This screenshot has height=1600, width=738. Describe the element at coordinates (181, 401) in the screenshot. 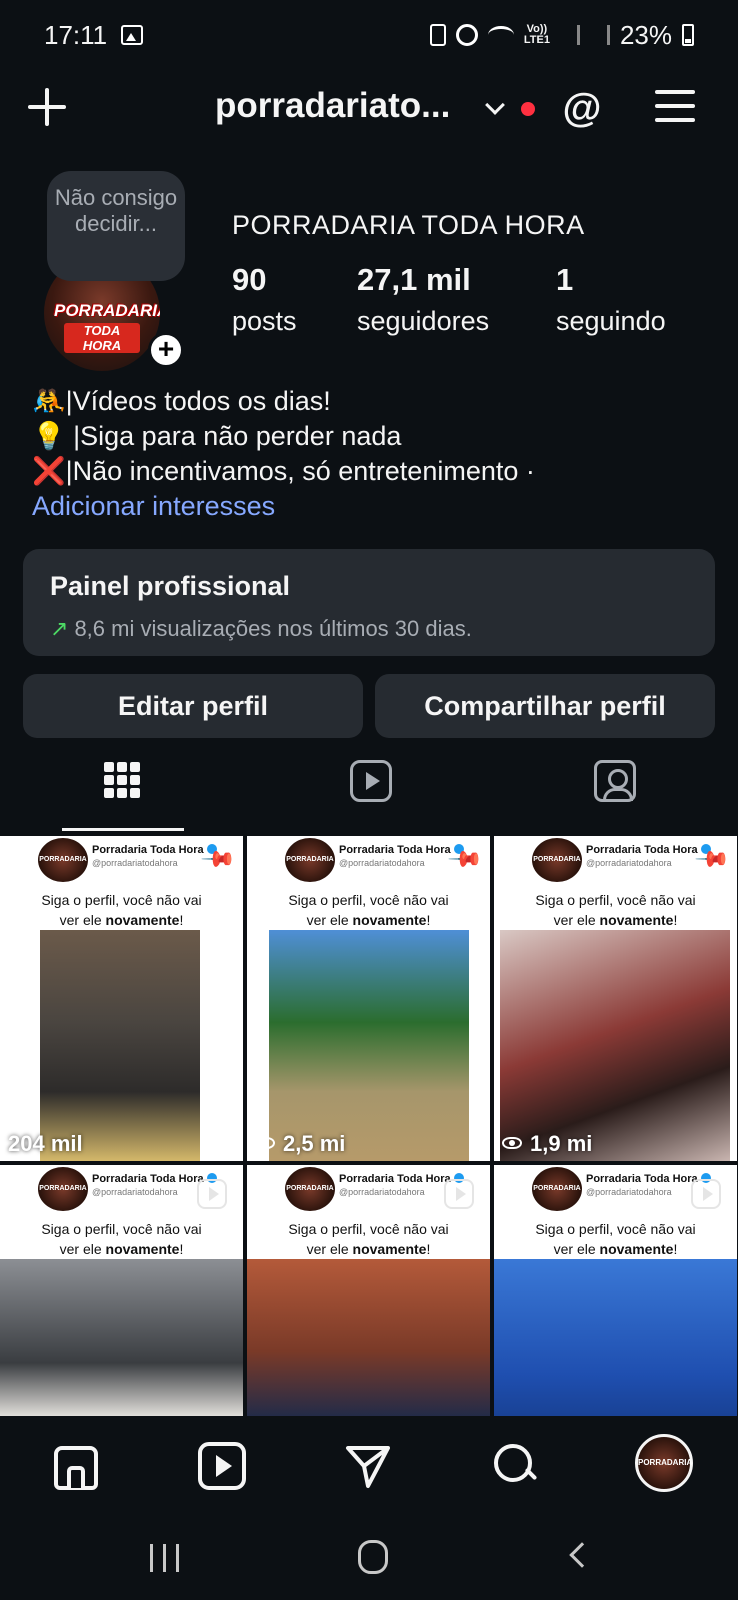

I see `bio-line: 🤼|Vídeos todos os dias!` at that location.